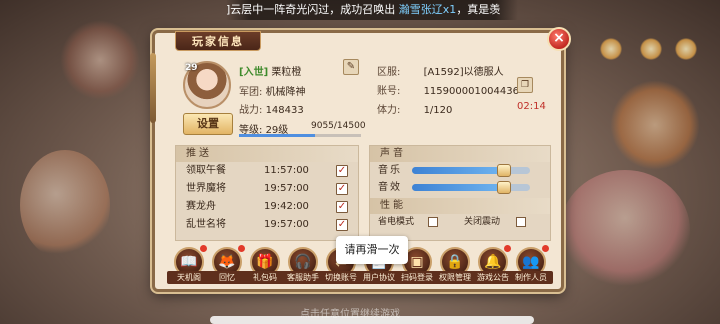  I want to click on push-row: 赛龙舟 19:42:00 ✓, so click(267, 207).